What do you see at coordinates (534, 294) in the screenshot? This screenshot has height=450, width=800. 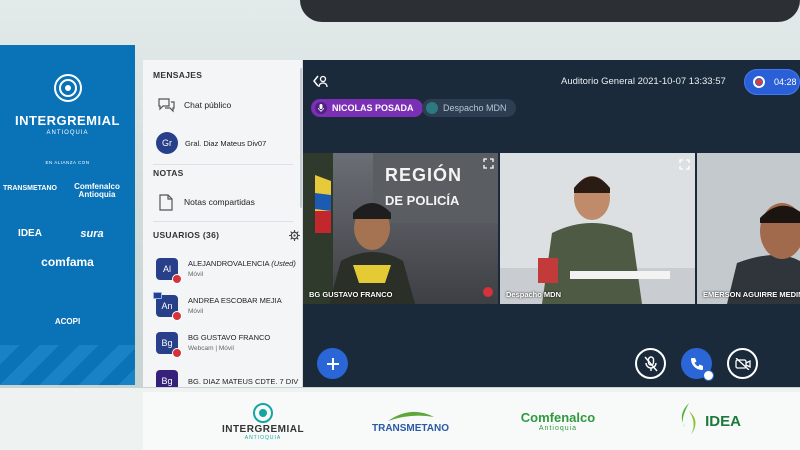 I see `tile-label: Despacho MDN` at bounding box center [534, 294].